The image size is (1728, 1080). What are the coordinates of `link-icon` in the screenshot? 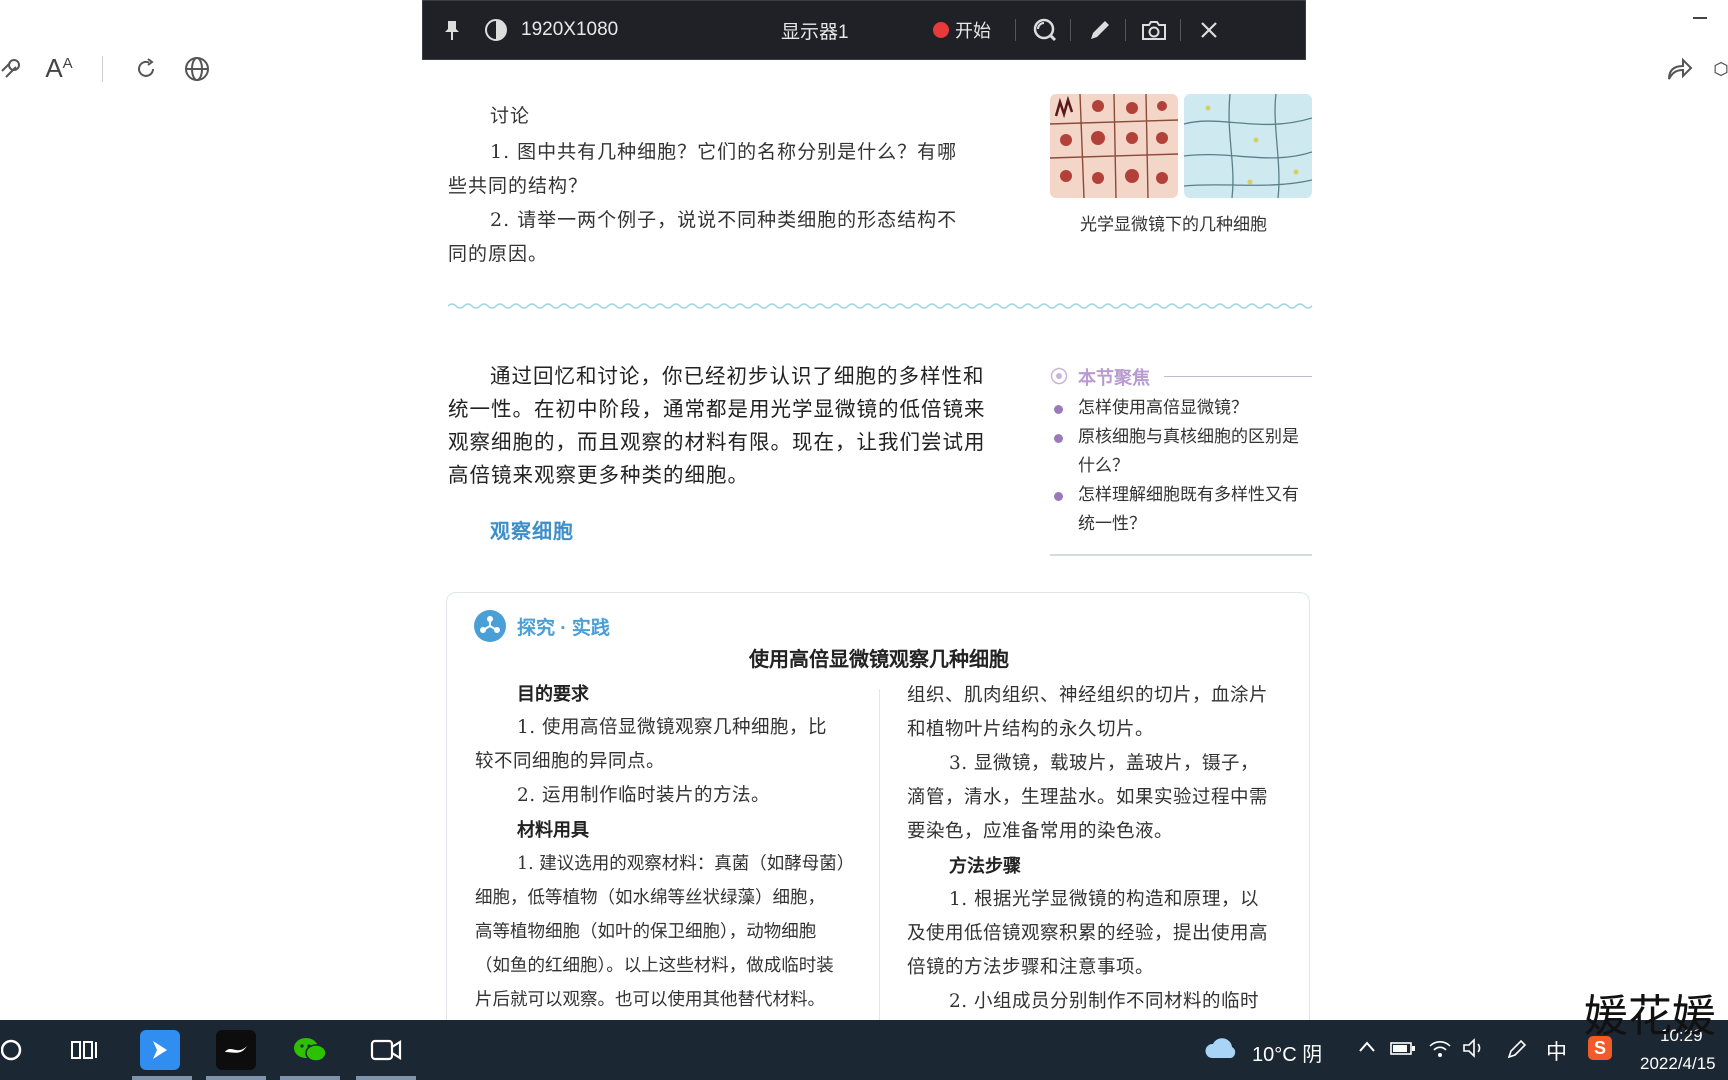 It's located at (11, 69).